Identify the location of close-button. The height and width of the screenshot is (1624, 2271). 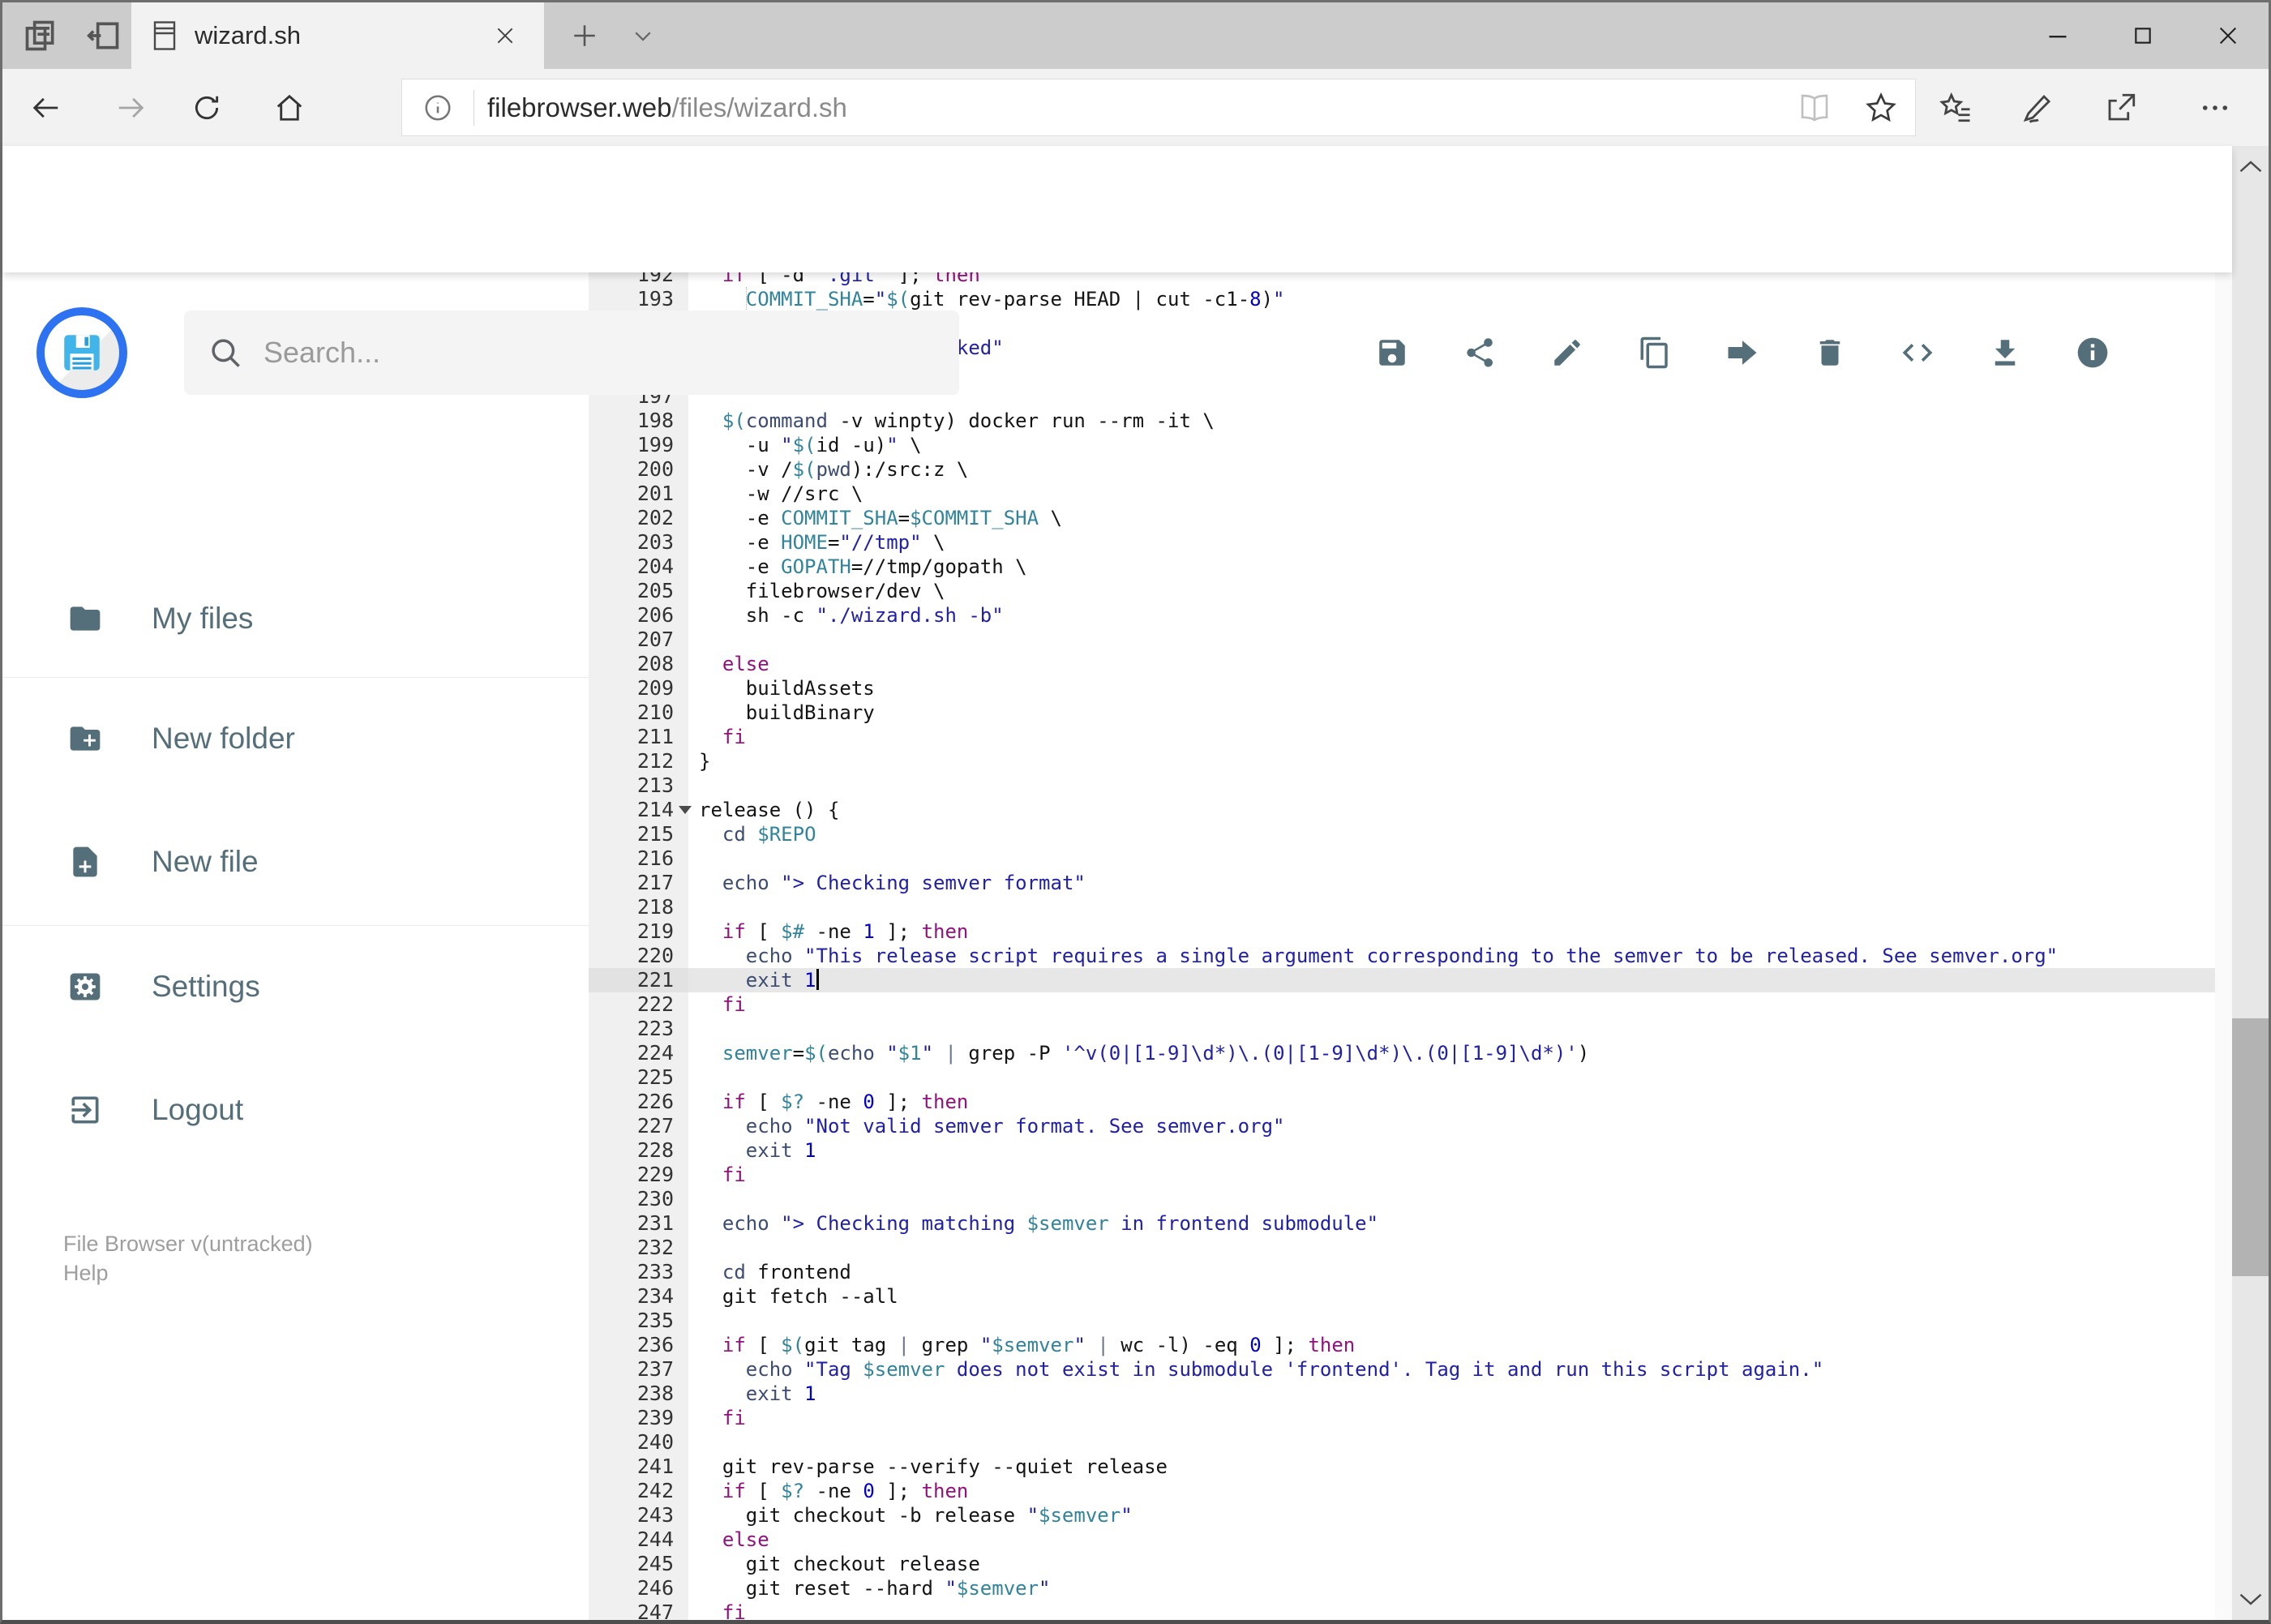
(2228, 36).